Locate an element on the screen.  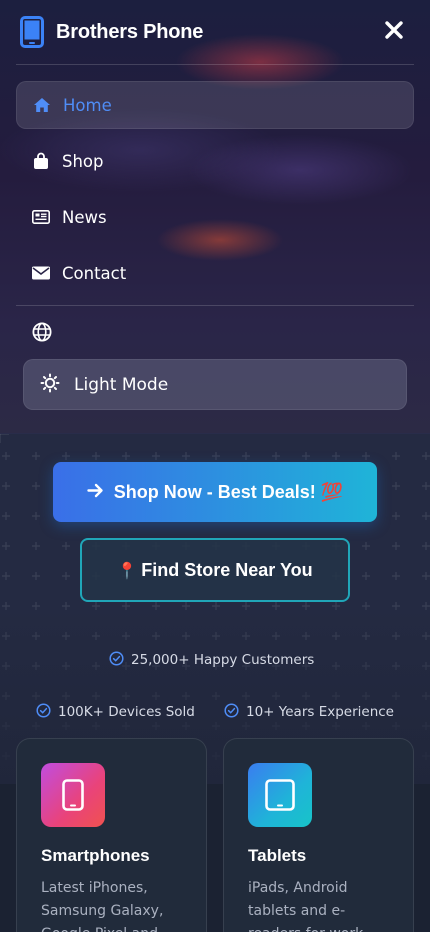
nav-item-contact: Contact is located at coordinates (215, 273).